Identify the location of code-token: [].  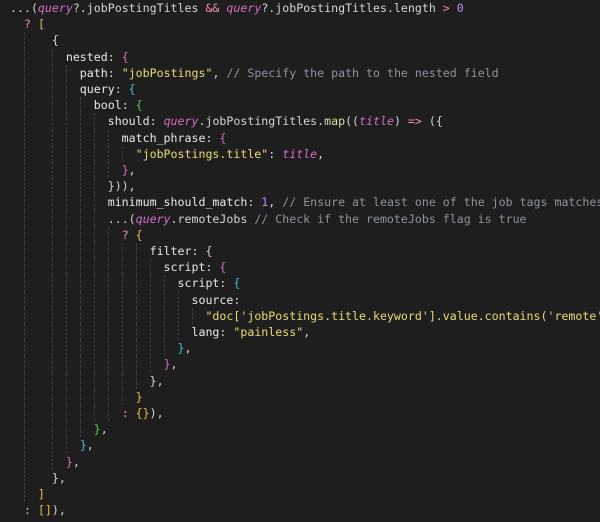
(44, 510).